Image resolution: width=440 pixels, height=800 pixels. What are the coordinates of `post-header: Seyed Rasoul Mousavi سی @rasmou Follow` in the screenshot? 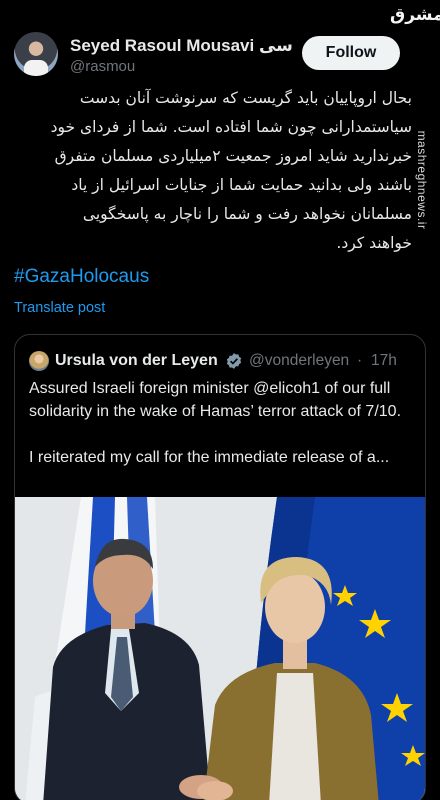 It's located at (220, 54).